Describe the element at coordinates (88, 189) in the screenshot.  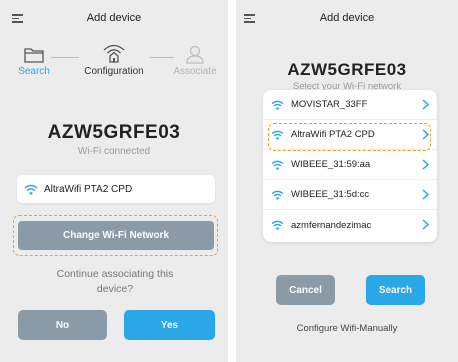
I see `connected-network-name: AltraWifi PTA2 CPD` at that location.